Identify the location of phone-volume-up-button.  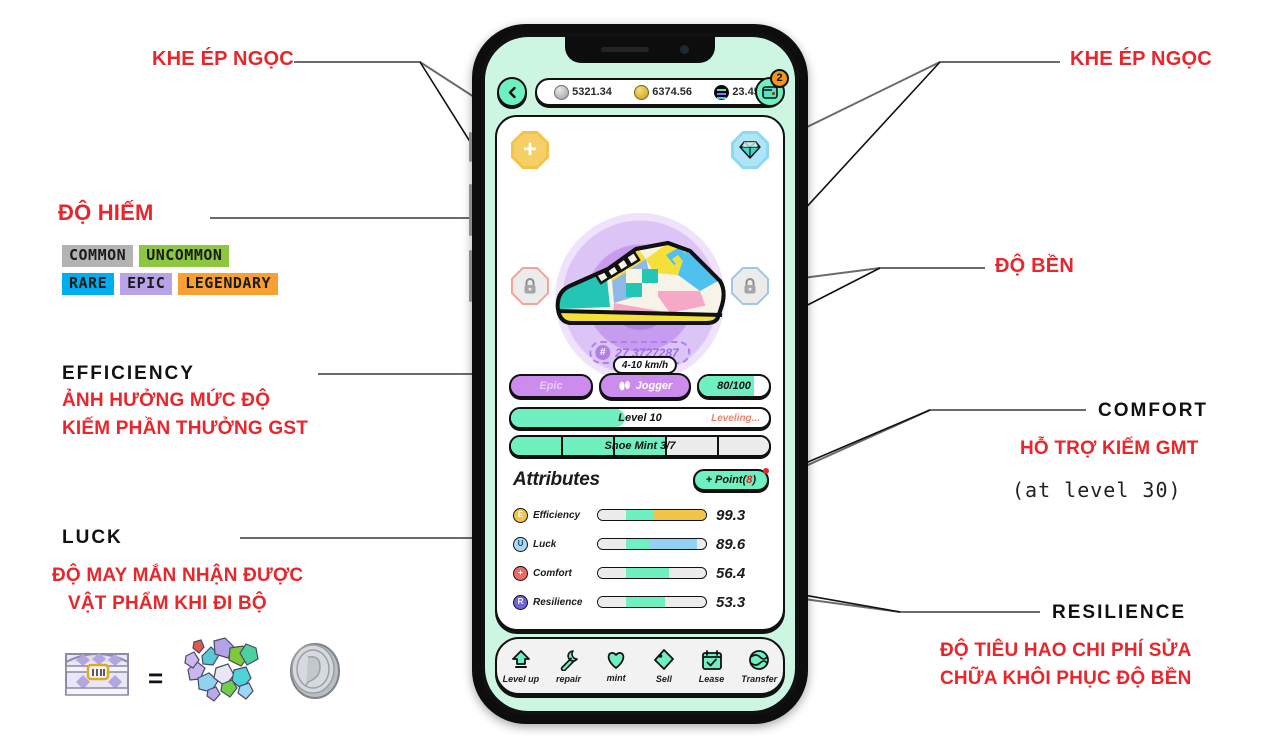
(470, 210).